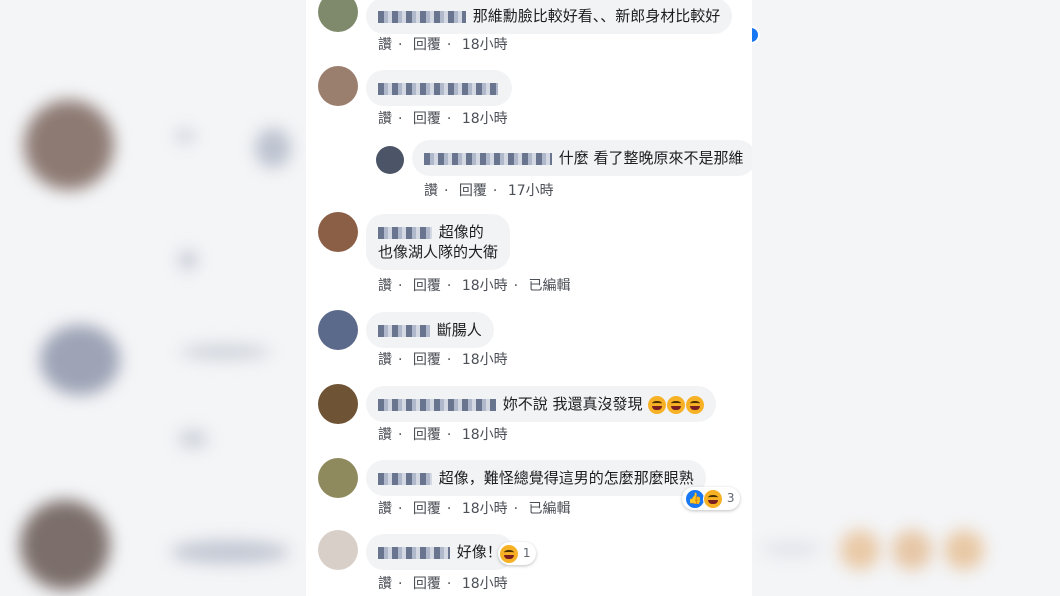 The height and width of the screenshot is (596, 1060). I want to click on comment-bubble: 那維勳臉比較好看、、新郎身材比較好, so click(549, 17).